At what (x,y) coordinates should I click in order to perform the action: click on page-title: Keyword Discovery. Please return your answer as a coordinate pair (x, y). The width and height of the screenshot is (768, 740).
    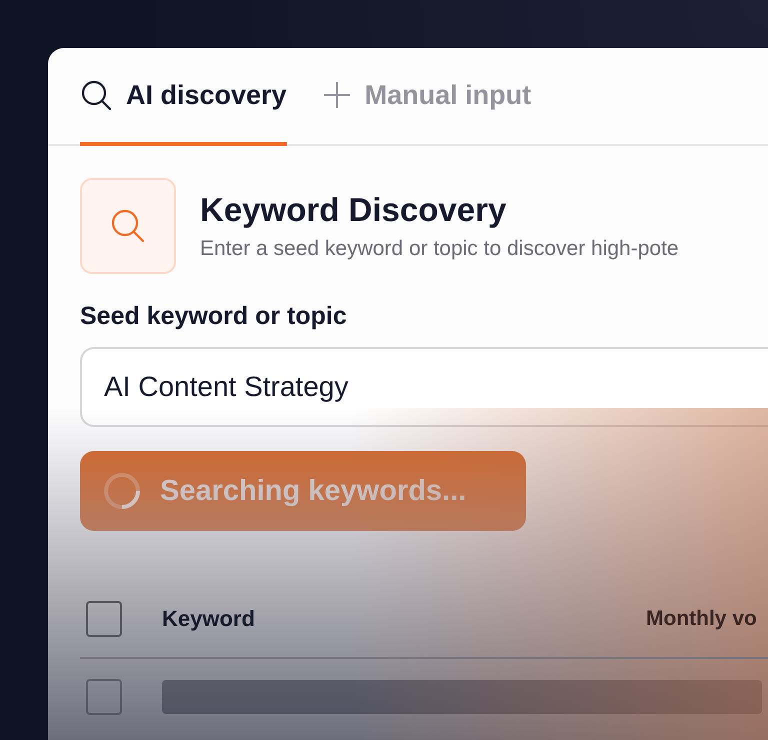
    Looking at the image, I should click on (354, 210).